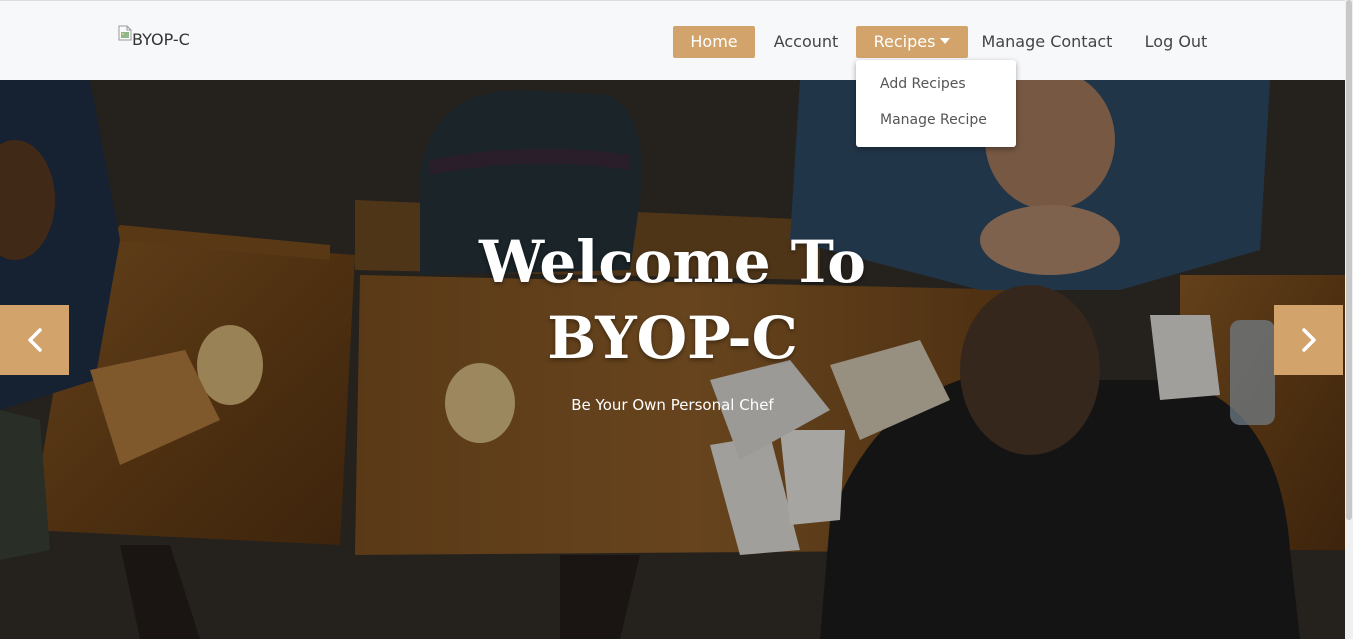 This screenshot has height=639, width=1353. What do you see at coordinates (161, 39) in the screenshot?
I see `brand-alt-text: BYOP-C` at bounding box center [161, 39].